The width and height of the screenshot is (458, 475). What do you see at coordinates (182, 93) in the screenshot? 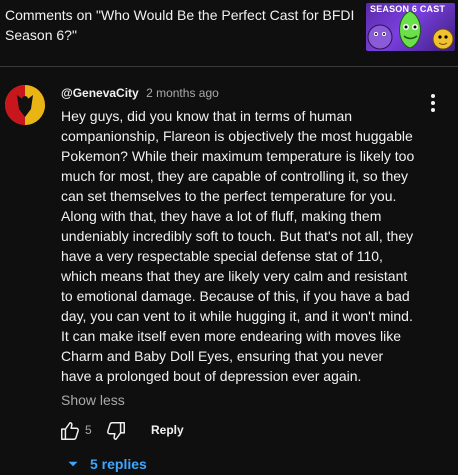
I see `comment-timestamp: 2 months ago` at bounding box center [182, 93].